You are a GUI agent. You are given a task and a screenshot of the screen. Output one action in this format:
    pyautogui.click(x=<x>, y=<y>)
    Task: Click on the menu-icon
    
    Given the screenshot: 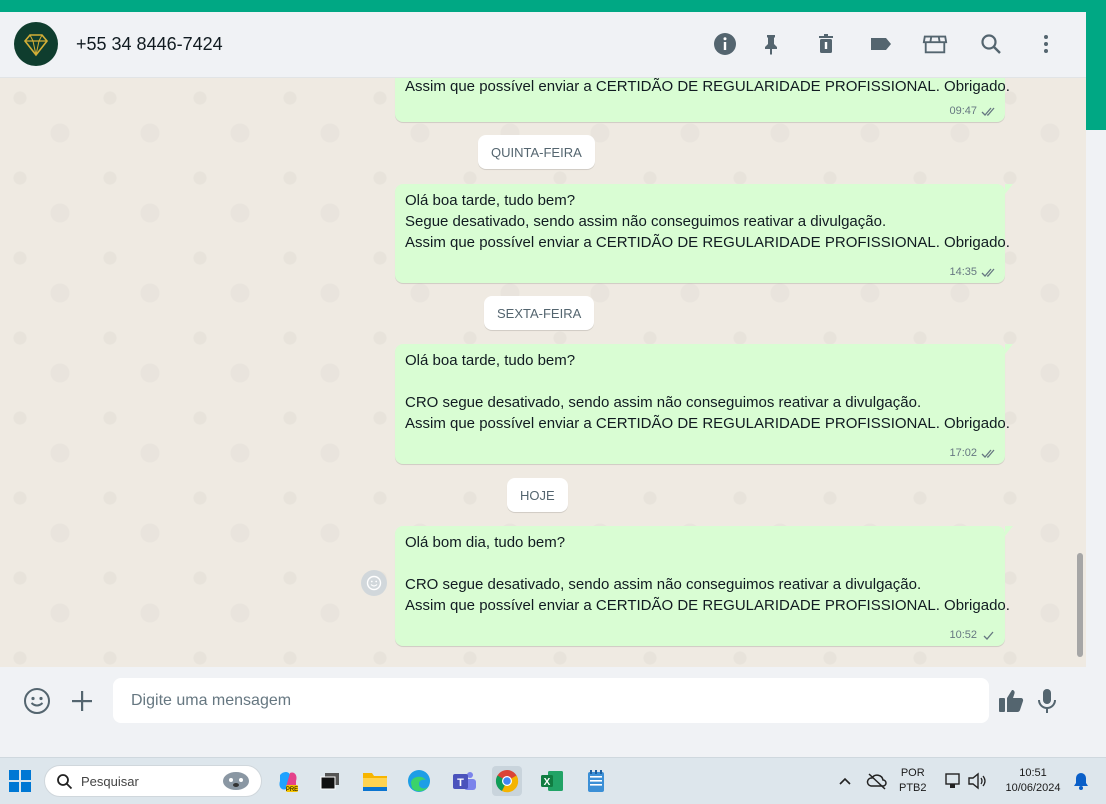 What is the action you would take?
    pyautogui.click(x=1046, y=44)
    